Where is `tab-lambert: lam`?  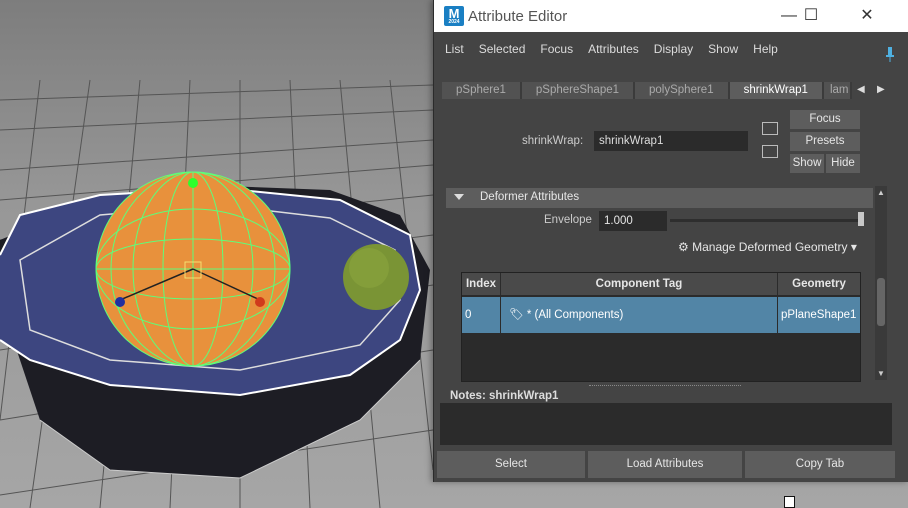
tab-lambert: lam is located at coordinates (837, 90).